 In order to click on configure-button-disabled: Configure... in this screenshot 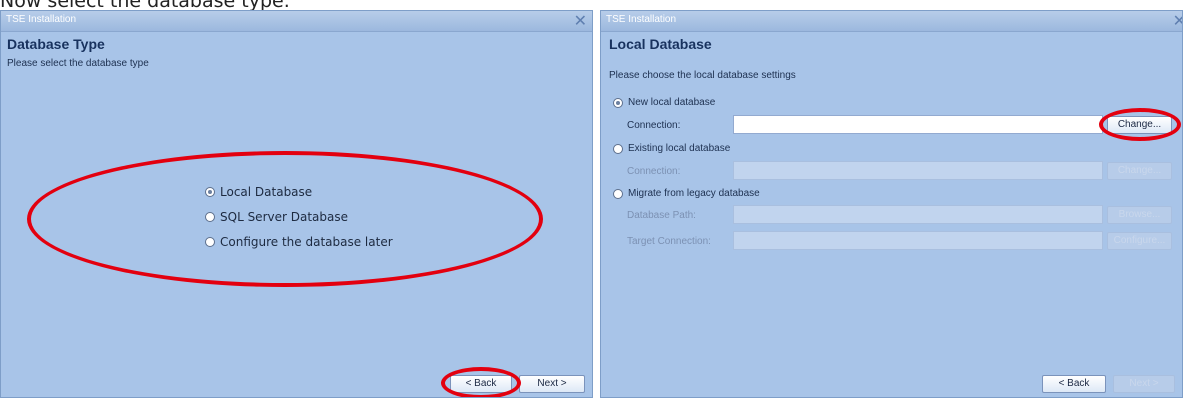, I will do `click(1139, 241)`.